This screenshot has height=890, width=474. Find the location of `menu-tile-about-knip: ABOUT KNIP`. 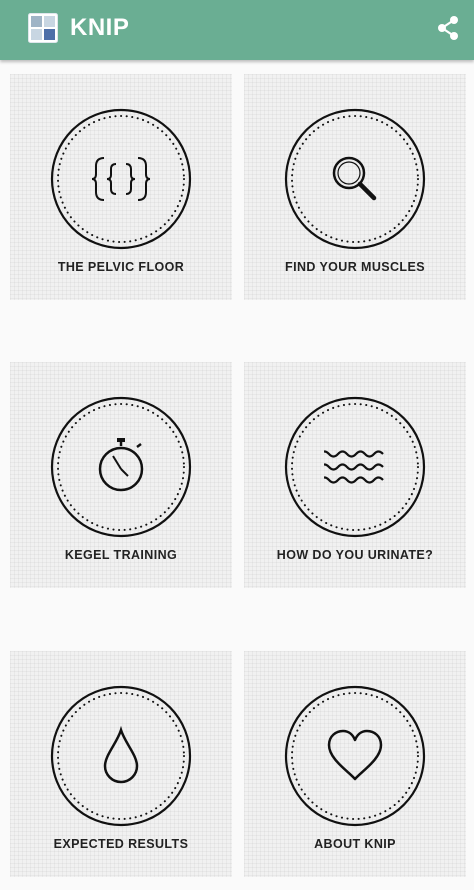

menu-tile-about-knip: ABOUT KNIP is located at coordinates (355, 764).